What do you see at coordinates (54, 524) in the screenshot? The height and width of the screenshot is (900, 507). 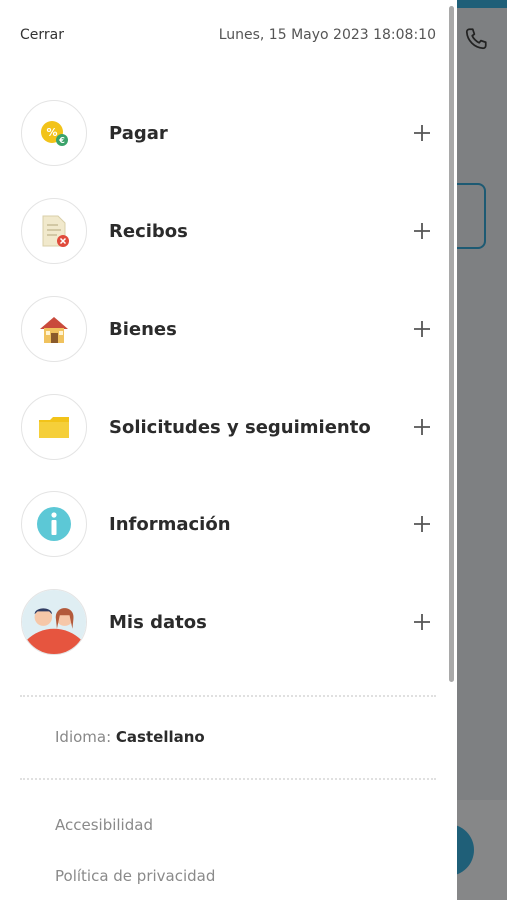 I see `info-icon` at bounding box center [54, 524].